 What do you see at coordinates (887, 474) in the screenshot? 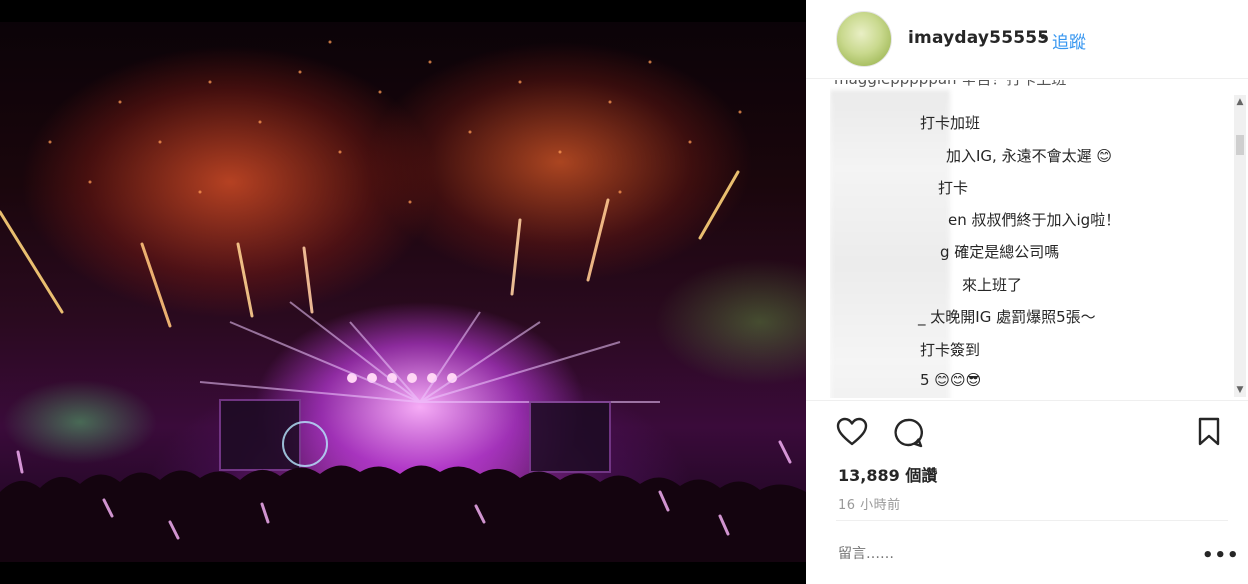
I see `like-count: 13,889 個讚` at bounding box center [887, 474].